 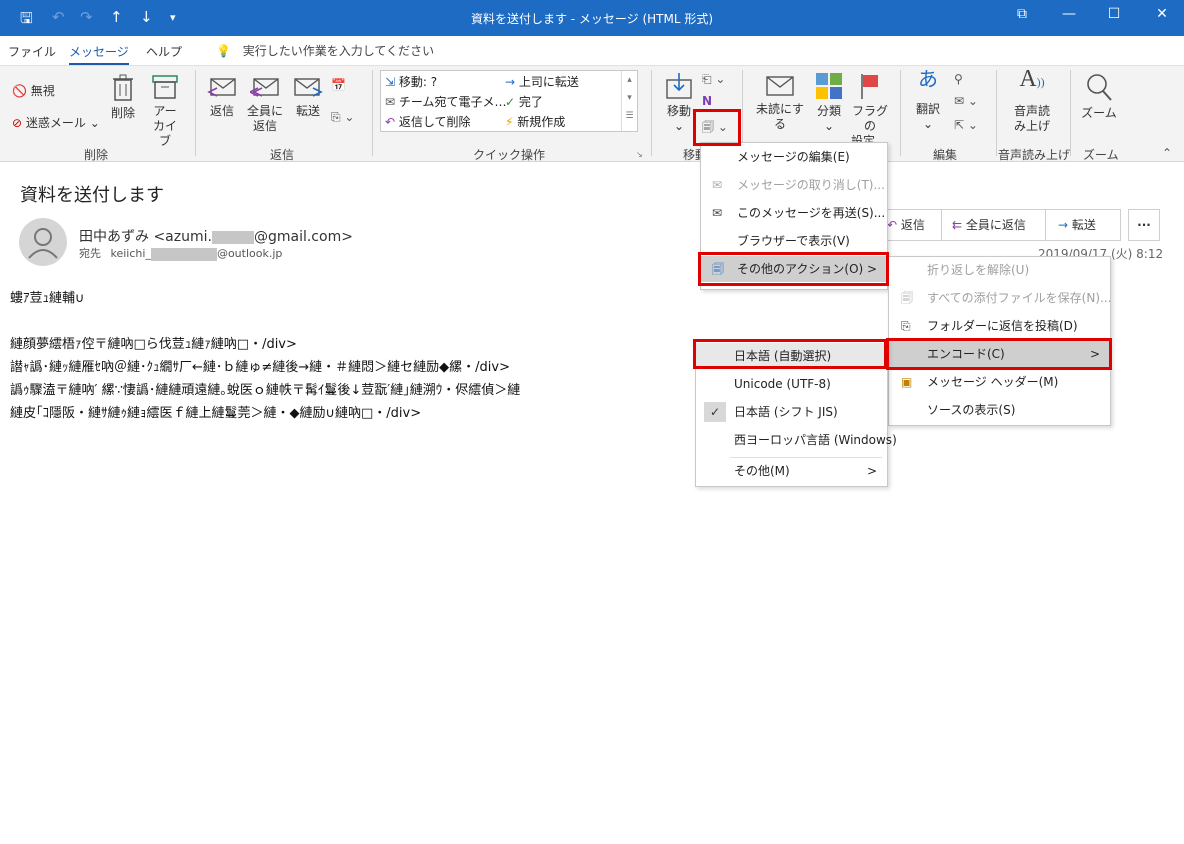 What do you see at coordinates (796, 440) in the screenshot?
I see `menu-item-encoding-western: 西ヨーロッパ言語 (Windows)` at bounding box center [796, 440].